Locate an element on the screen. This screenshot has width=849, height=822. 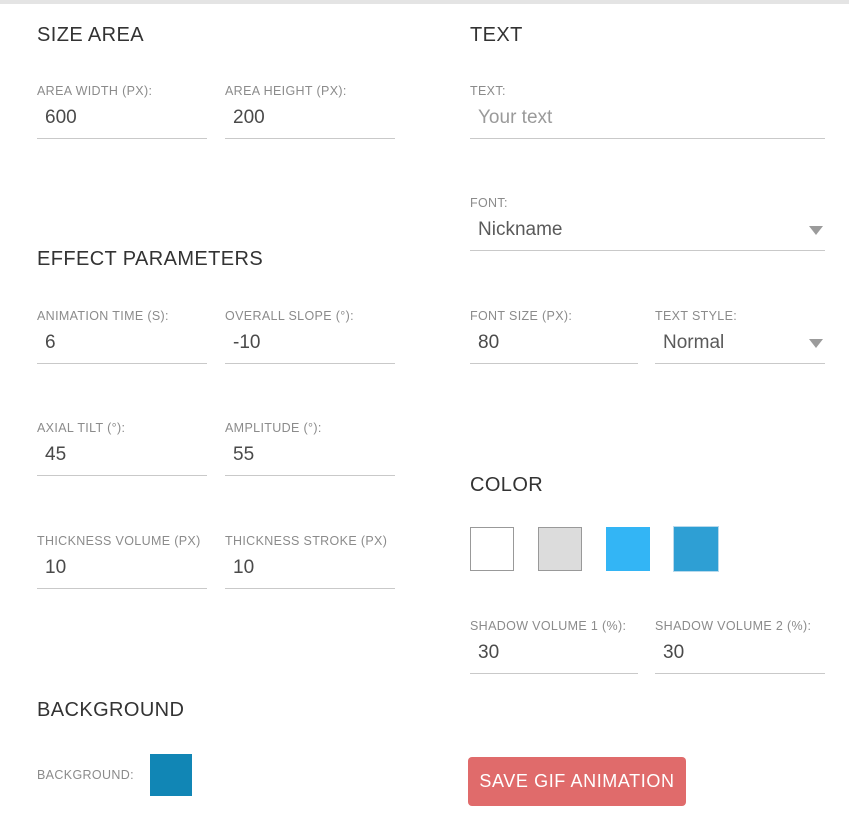
field-font-size: FONT SIZE (PX): is located at coordinates (554, 336).